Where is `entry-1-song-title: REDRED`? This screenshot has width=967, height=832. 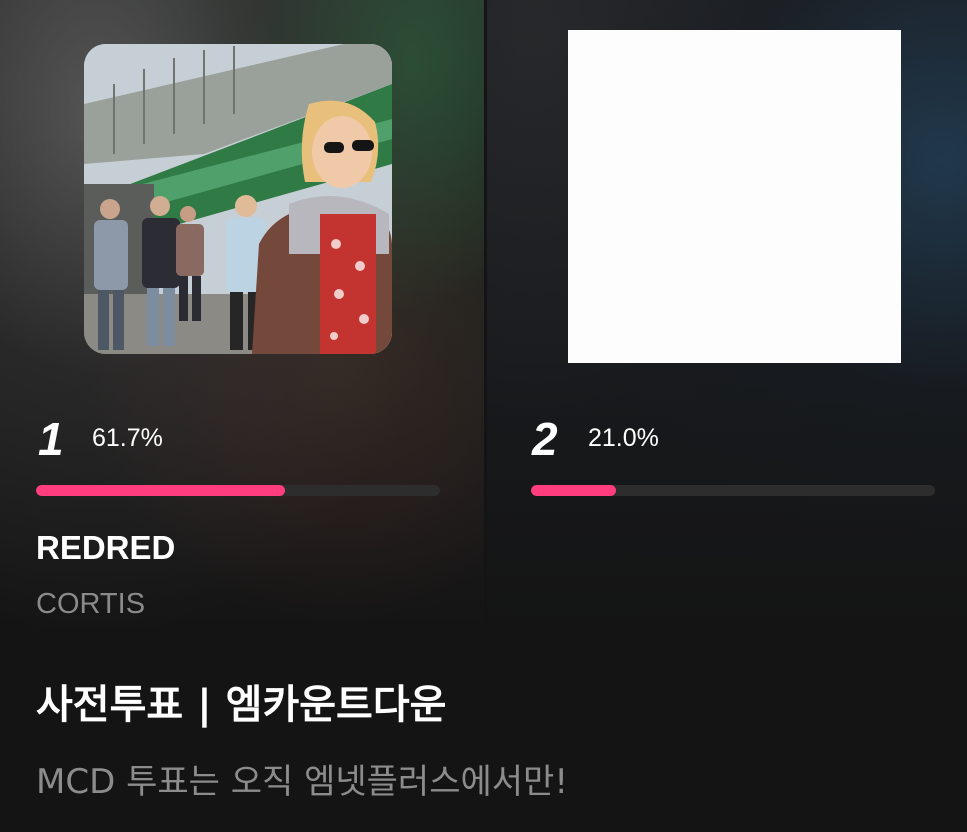 entry-1-song-title: REDRED is located at coordinates (105, 548).